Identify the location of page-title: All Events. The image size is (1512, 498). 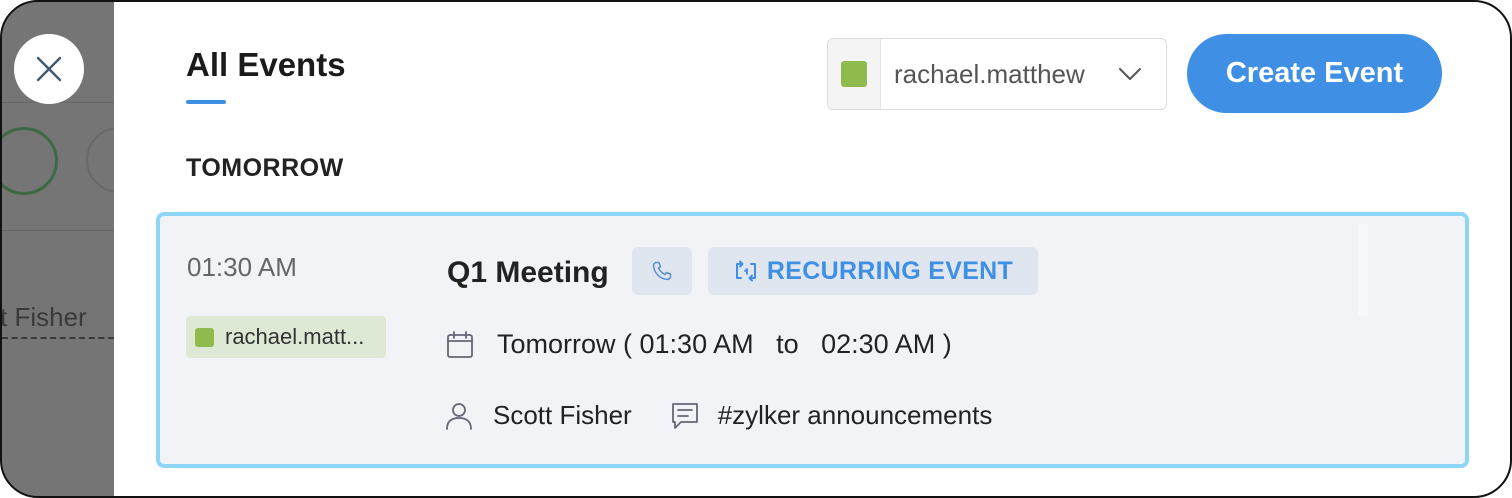
(266, 64).